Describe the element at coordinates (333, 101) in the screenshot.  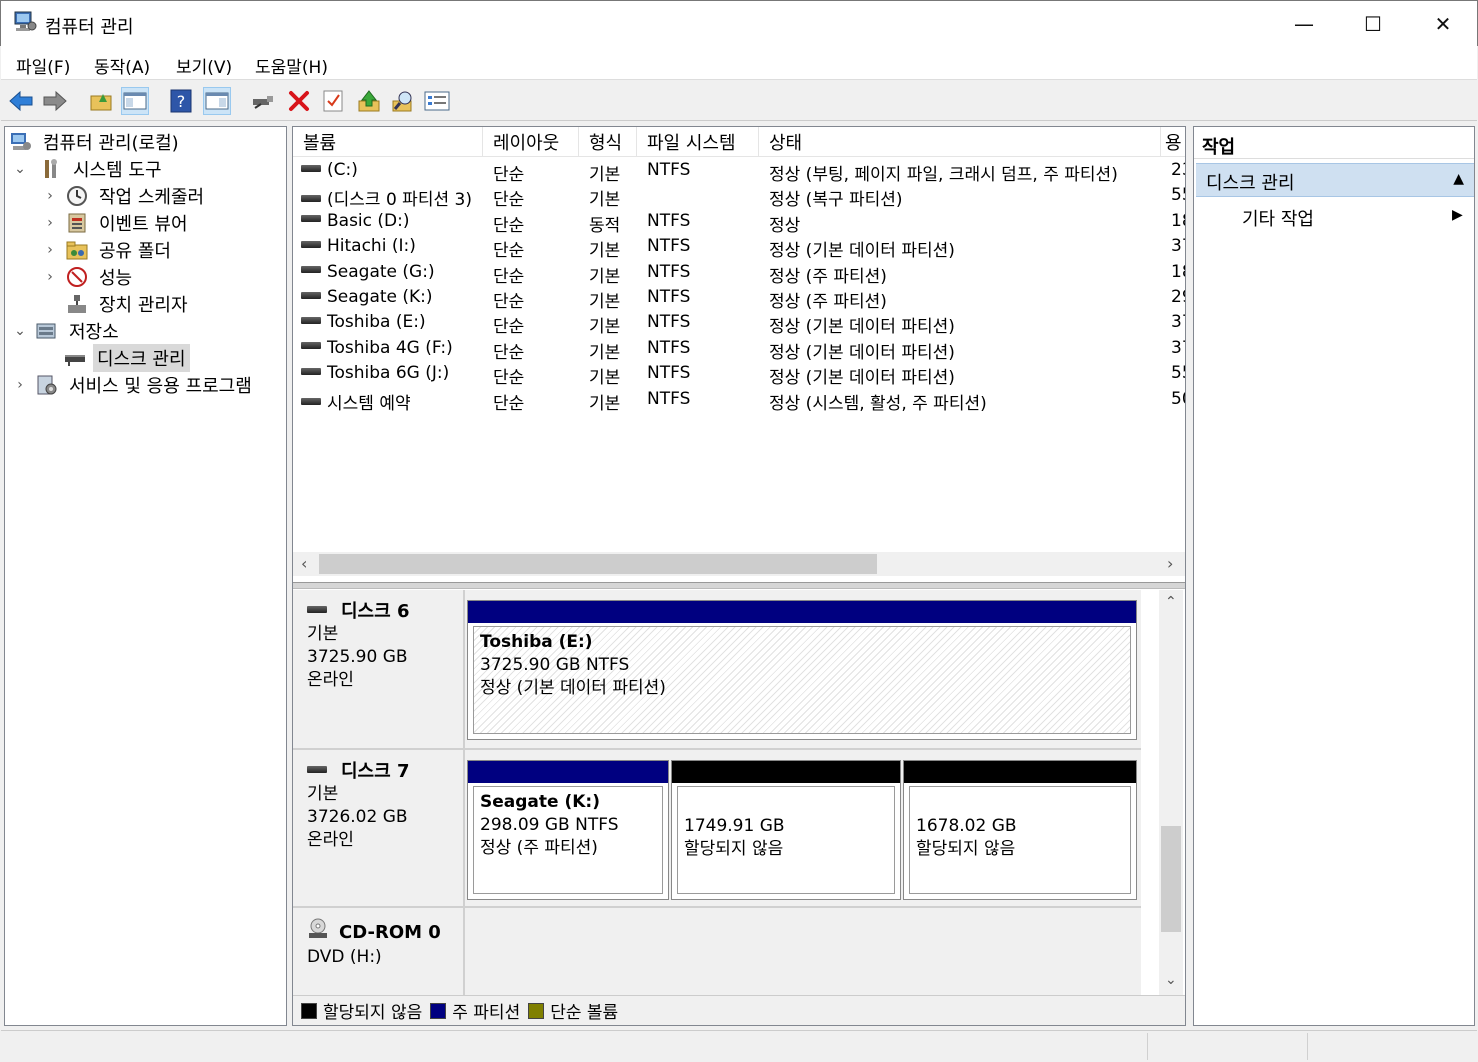
I see `checklist-icon` at that location.